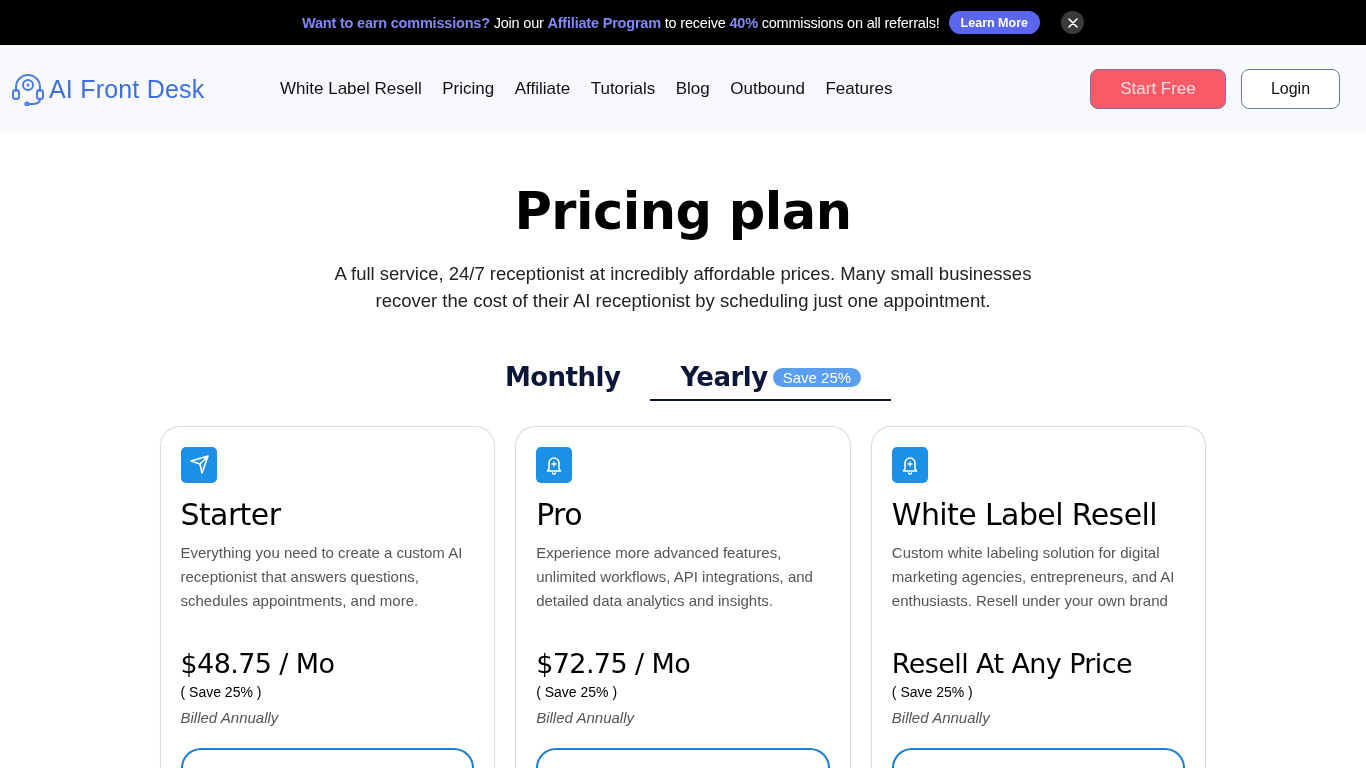 This screenshot has height=768, width=1366. Describe the element at coordinates (621, 22) in the screenshot. I see `promo-message: Want to earn commissions? Join our Affiliate Program to receive 40% commissions on all referrals!` at that location.